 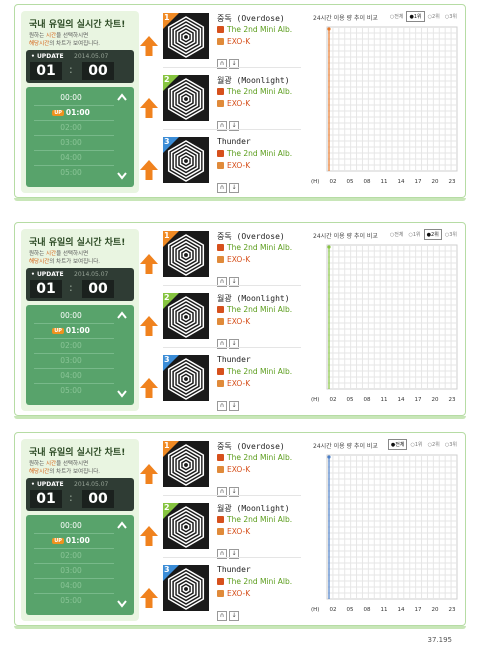 What do you see at coordinates (74, 578) in the screenshot?
I see `time-divider` at bounding box center [74, 578].